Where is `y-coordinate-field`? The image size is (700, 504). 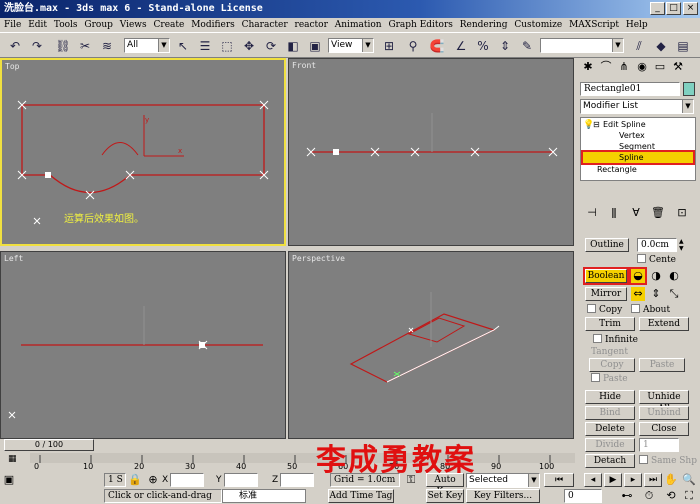 y-coordinate-field is located at coordinates (241, 480).